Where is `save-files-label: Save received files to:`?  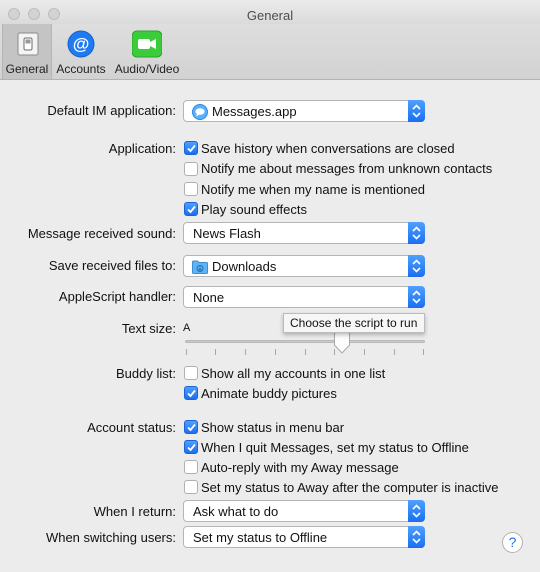
save-files-label: Save received files to: is located at coordinates (112, 265).